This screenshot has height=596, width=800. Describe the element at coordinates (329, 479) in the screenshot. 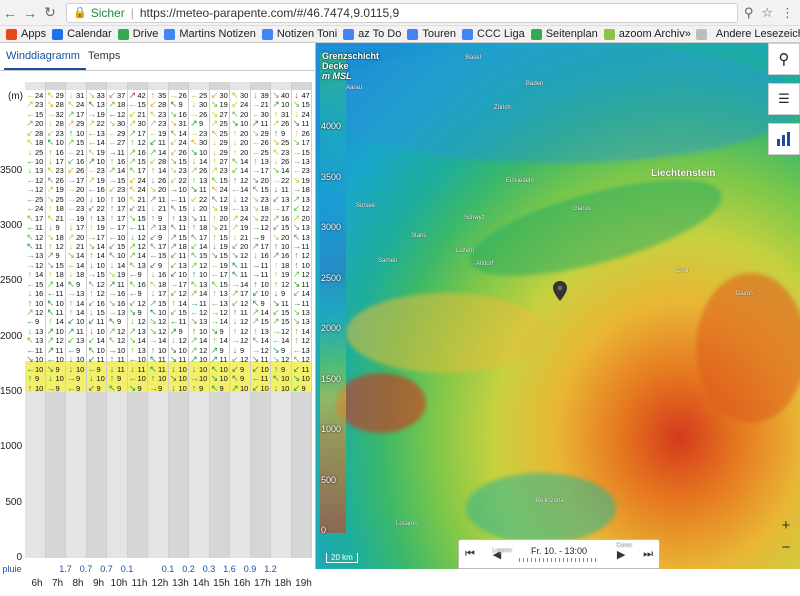

I see `elevation-scale-label: 500` at that location.